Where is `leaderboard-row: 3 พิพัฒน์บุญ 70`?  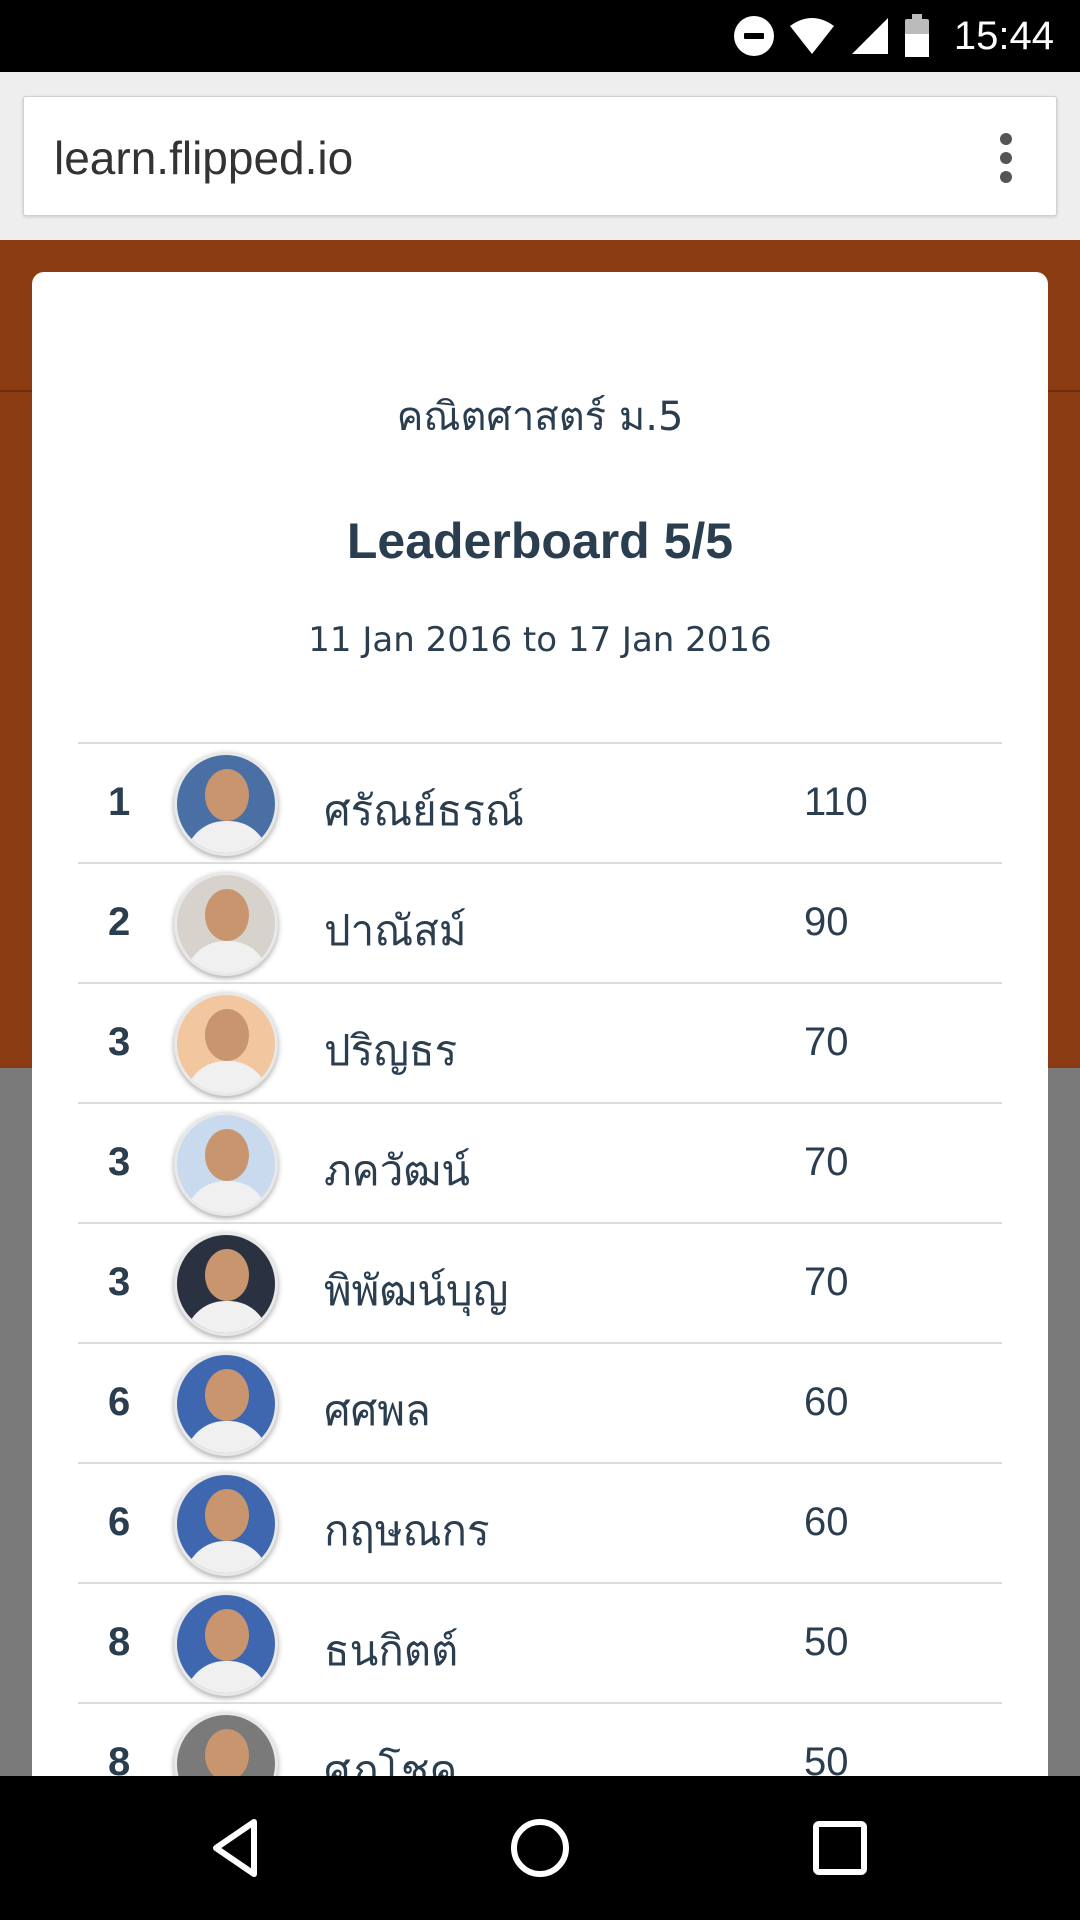 leaderboard-row: 3 พิพัฒน์บุญ 70 is located at coordinates (540, 1282).